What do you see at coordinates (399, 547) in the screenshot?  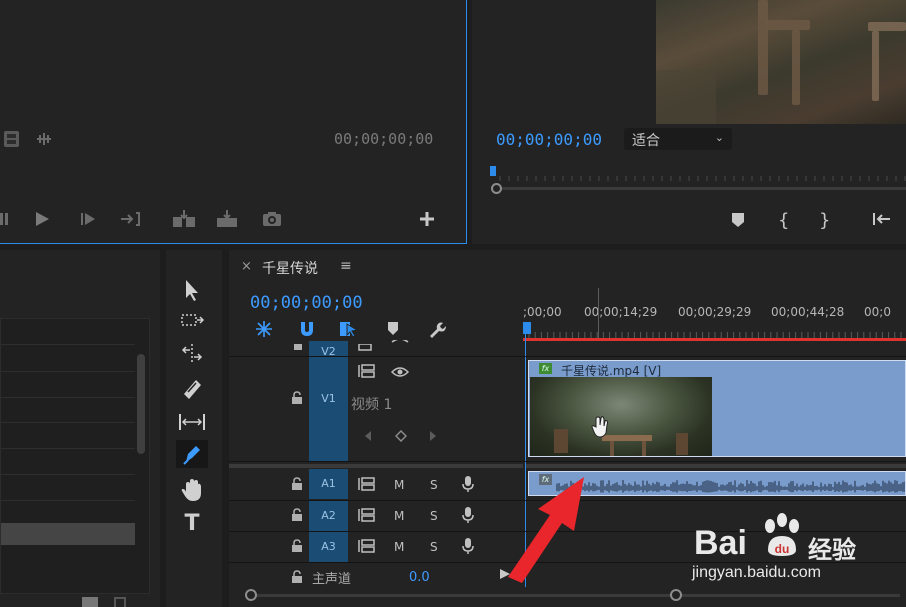 I see `a3-mute-button: M` at bounding box center [399, 547].